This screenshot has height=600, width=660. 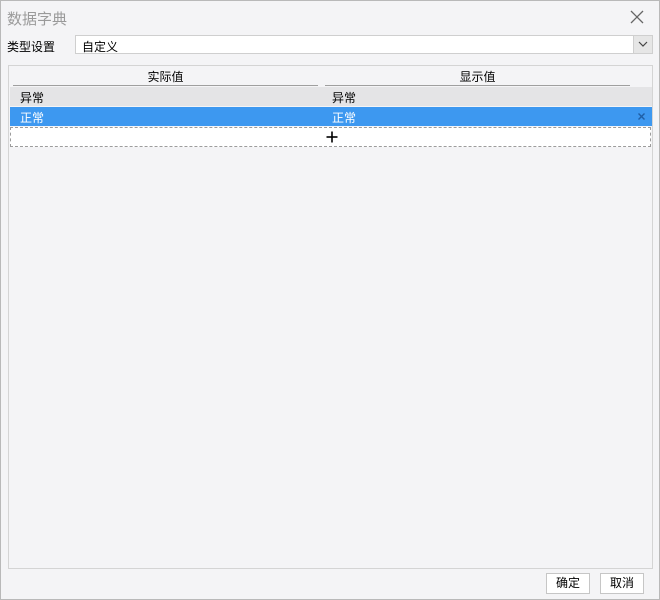 What do you see at coordinates (622, 583) in the screenshot?
I see `cancel-button: 取消` at bounding box center [622, 583].